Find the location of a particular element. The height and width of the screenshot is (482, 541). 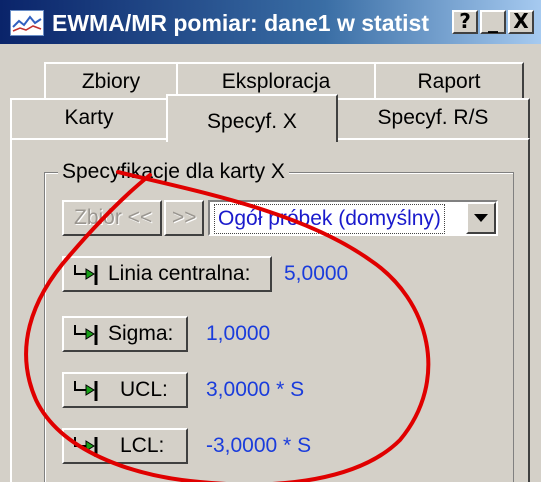

ucl-label: UCL: is located at coordinates (144, 389).